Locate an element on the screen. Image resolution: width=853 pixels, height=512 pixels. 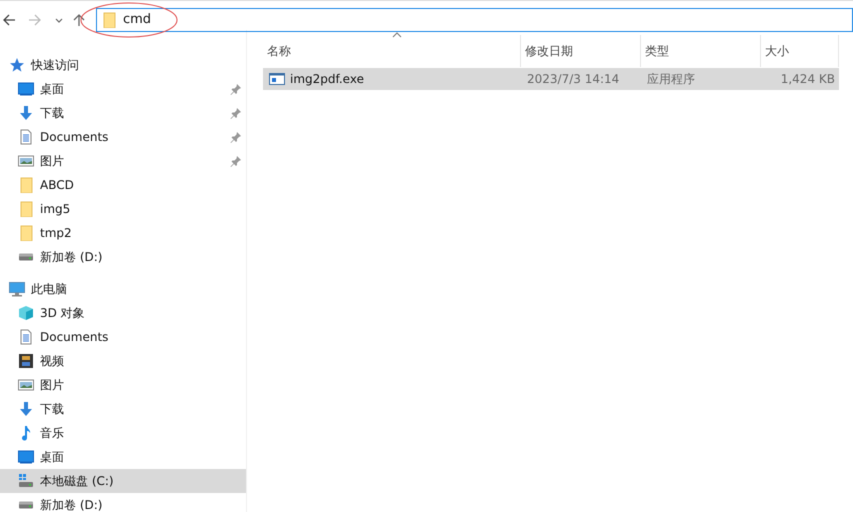
nav-label: ABCD is located at coordinates (57, 185).